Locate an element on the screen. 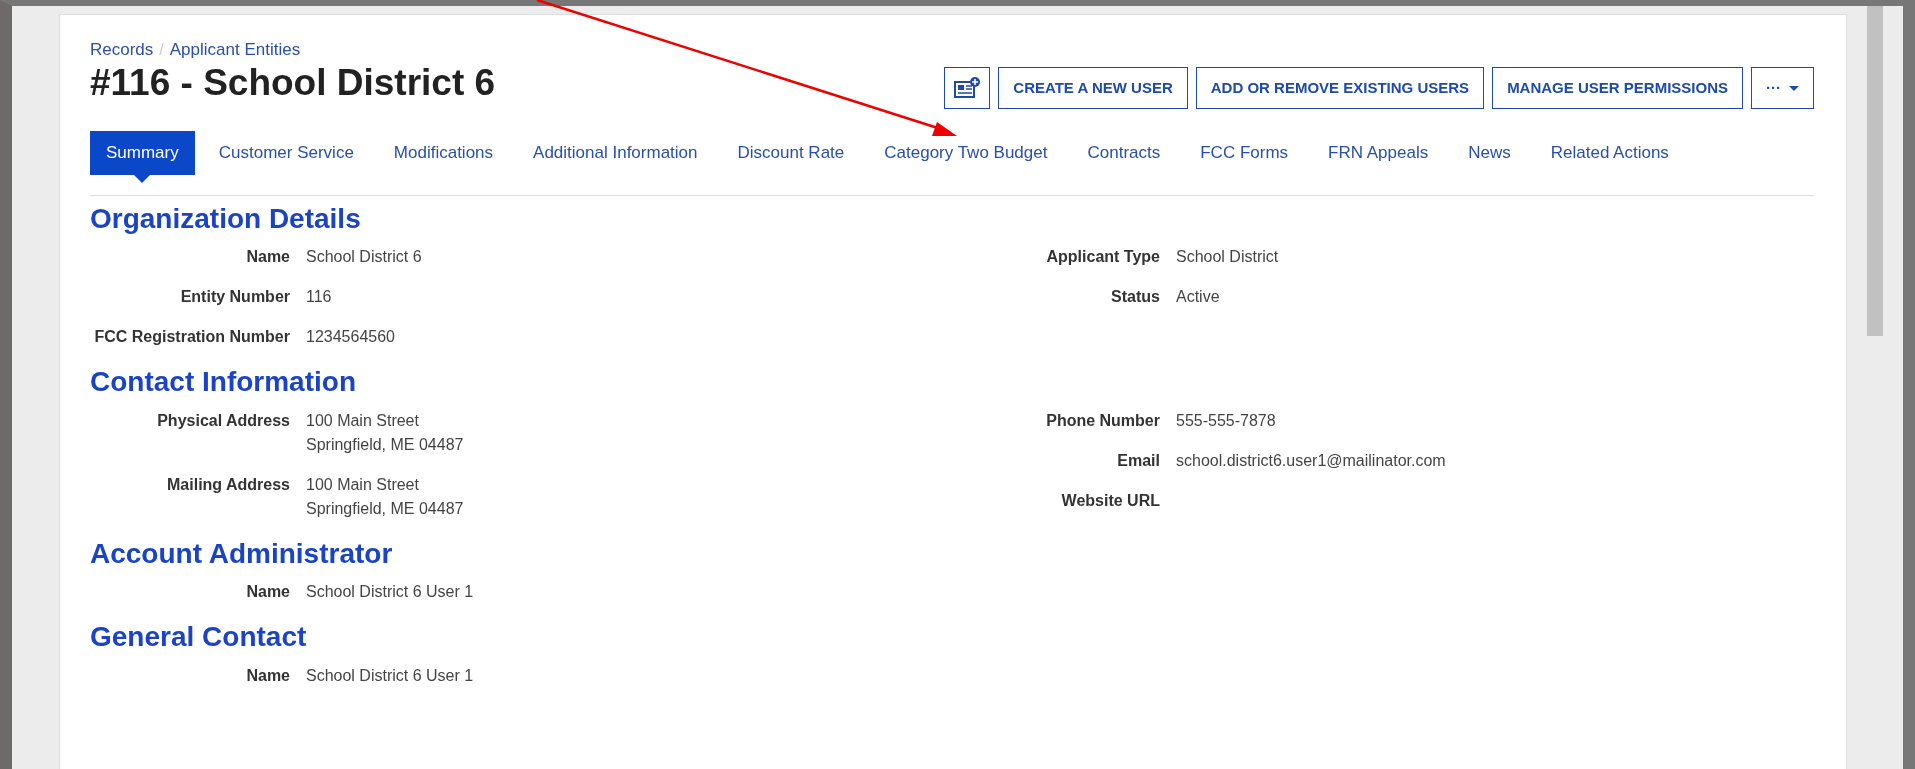 The height and width of the screenshot is (769, 1915). tab: Category Two Budget is located at coordinates (966, 153).